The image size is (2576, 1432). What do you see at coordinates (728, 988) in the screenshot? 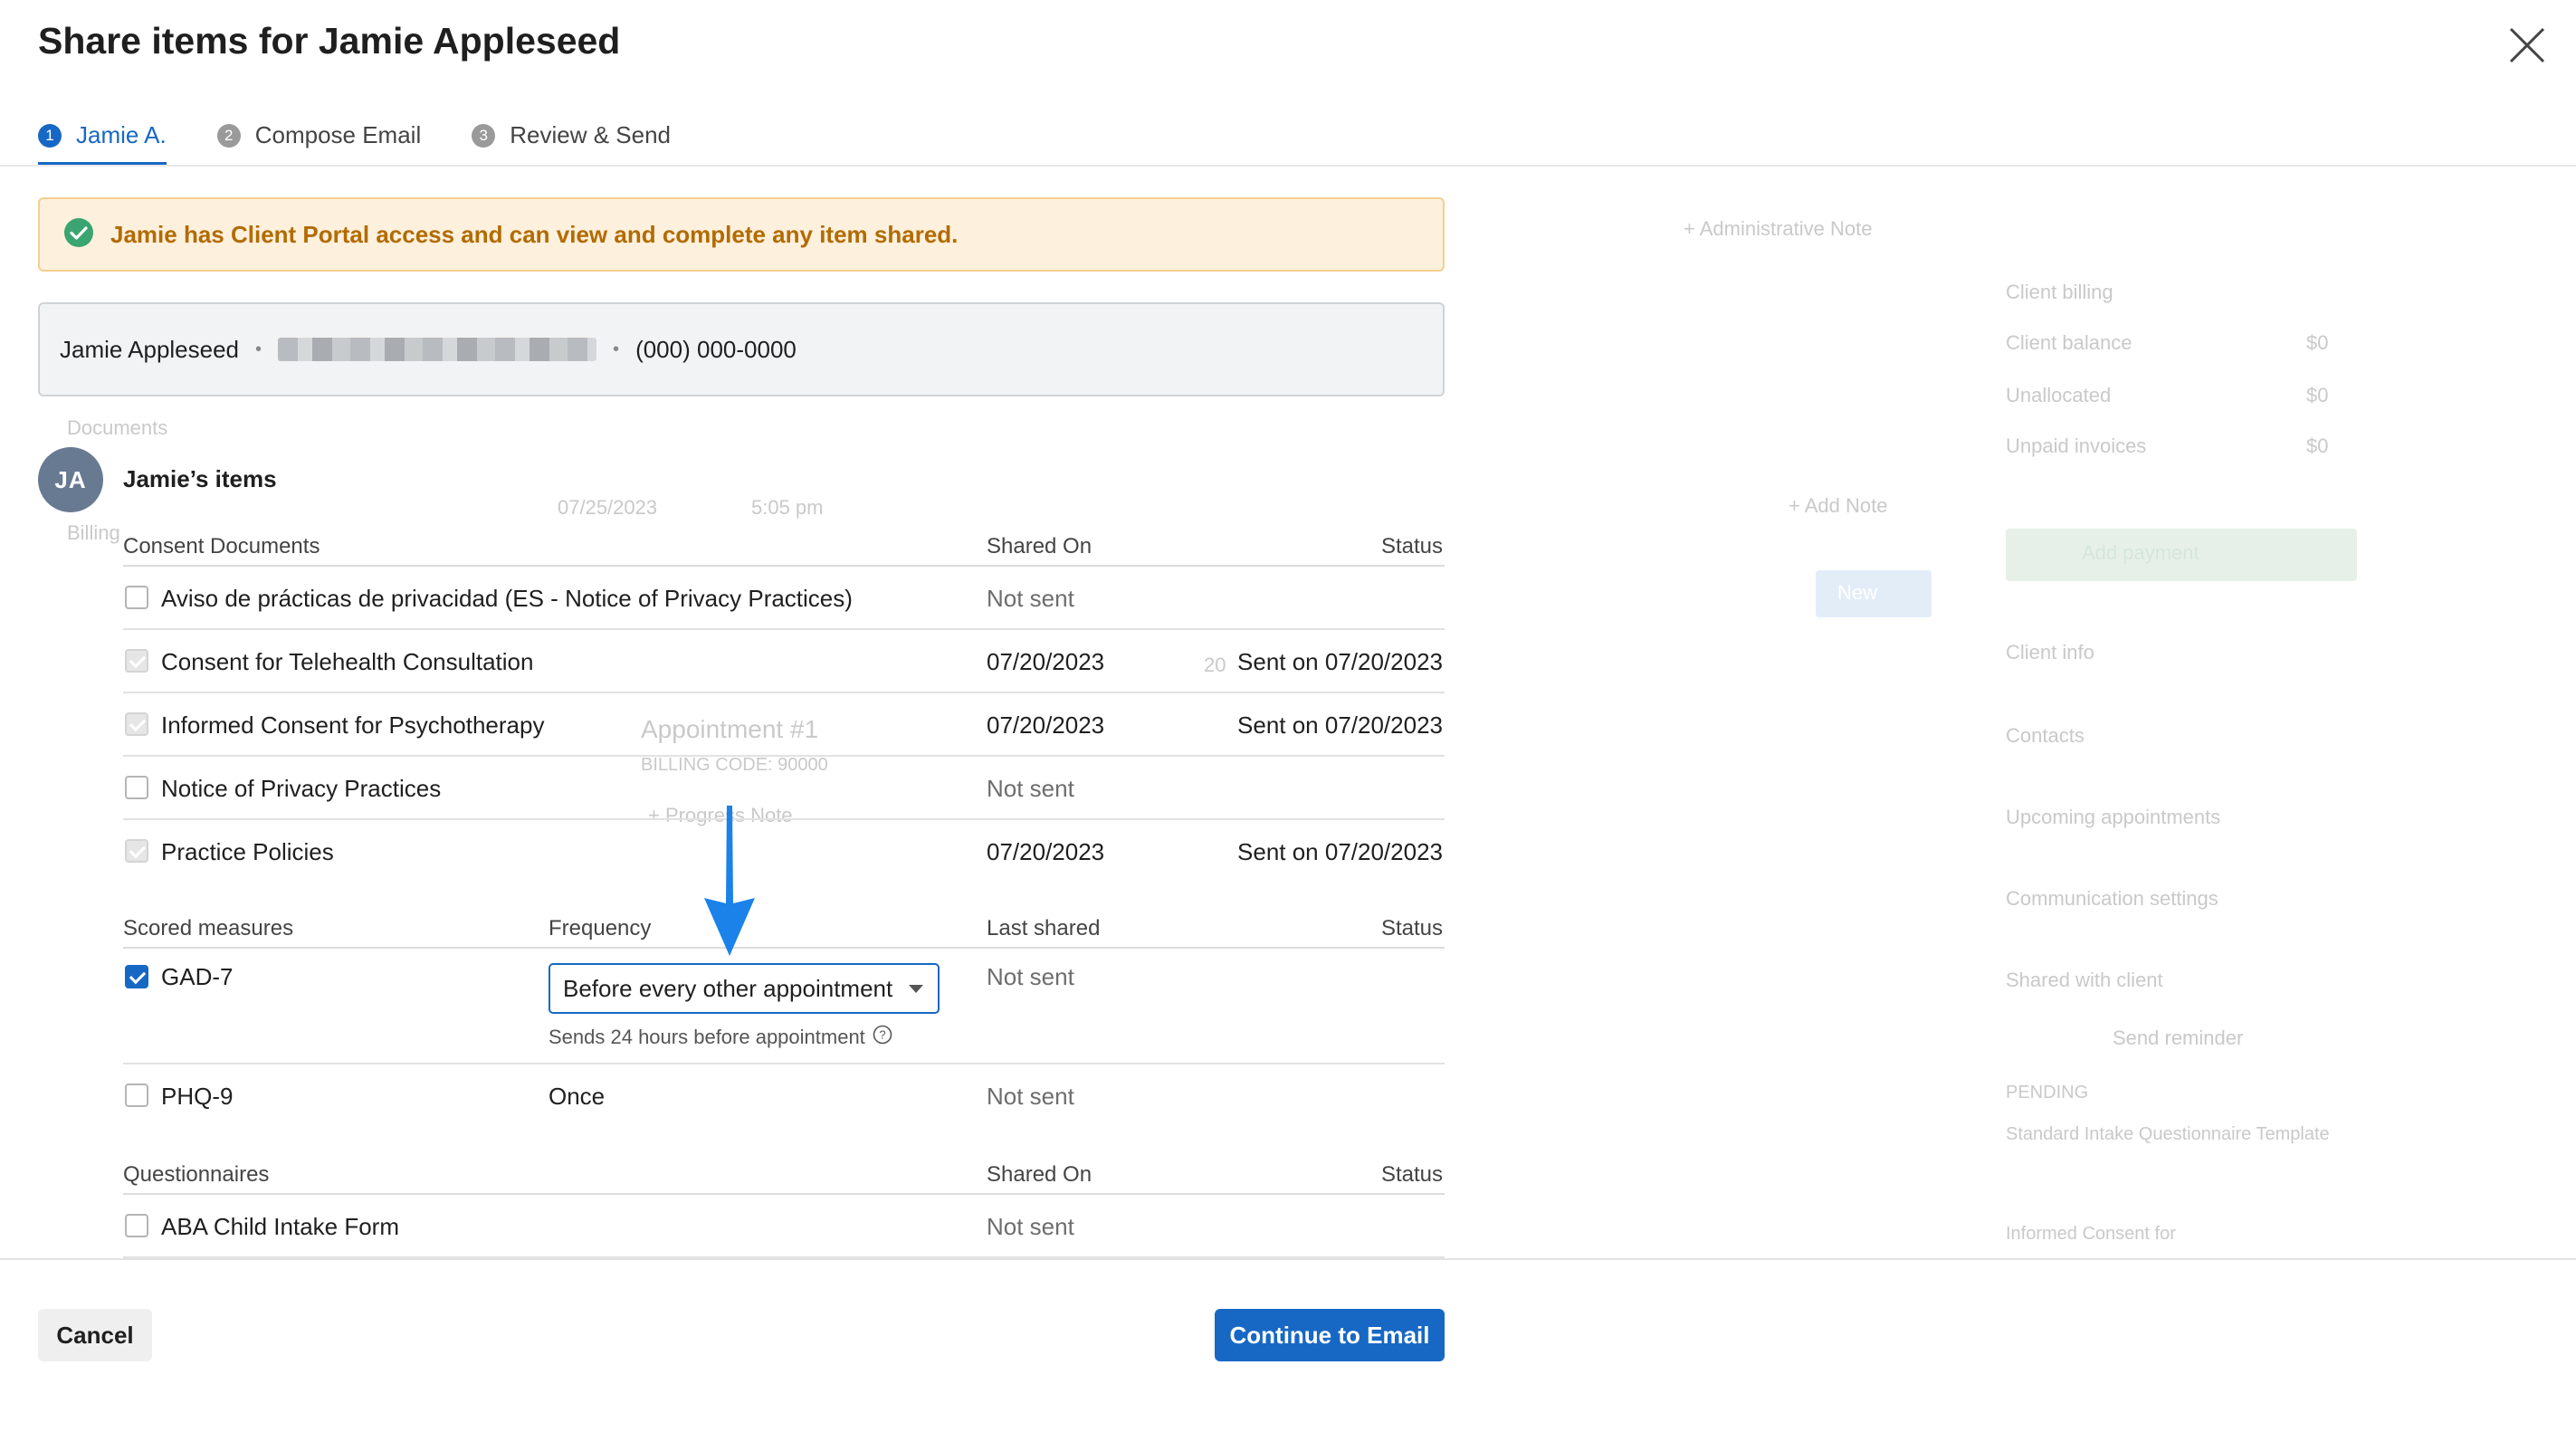
I see `frequency-value: Before every other appointment` at bounding box center [728, 988].